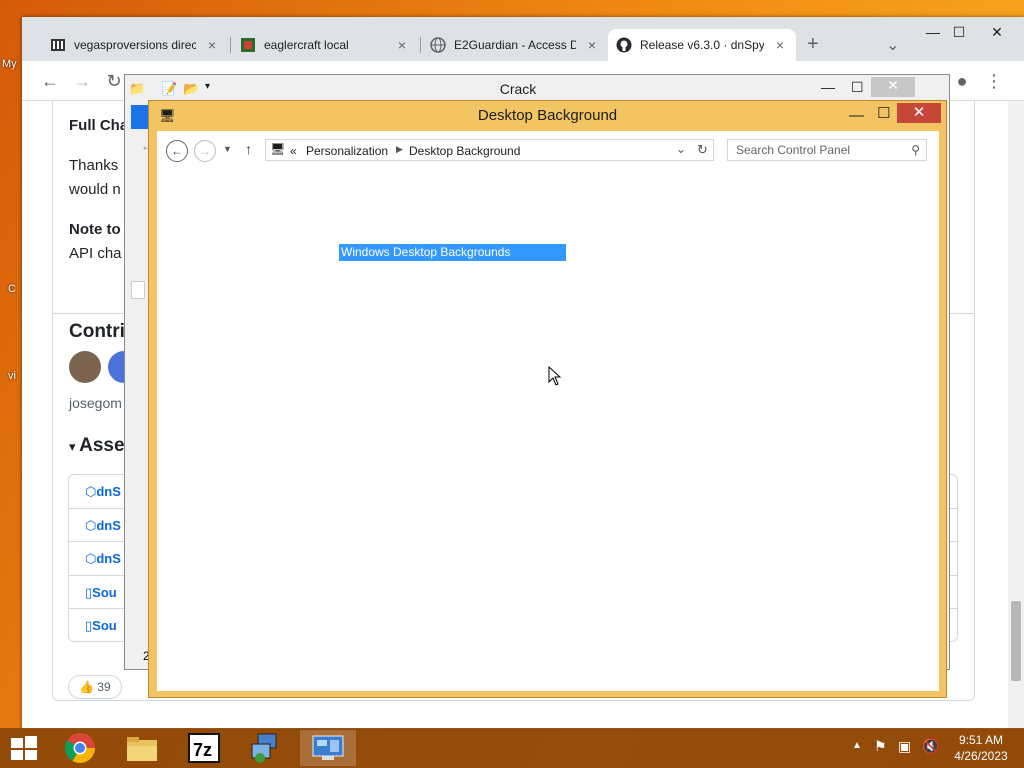 This screenshot has width=1024, height=768. I want to click on desktop-icon-my-computer: My, so click(9, 64).